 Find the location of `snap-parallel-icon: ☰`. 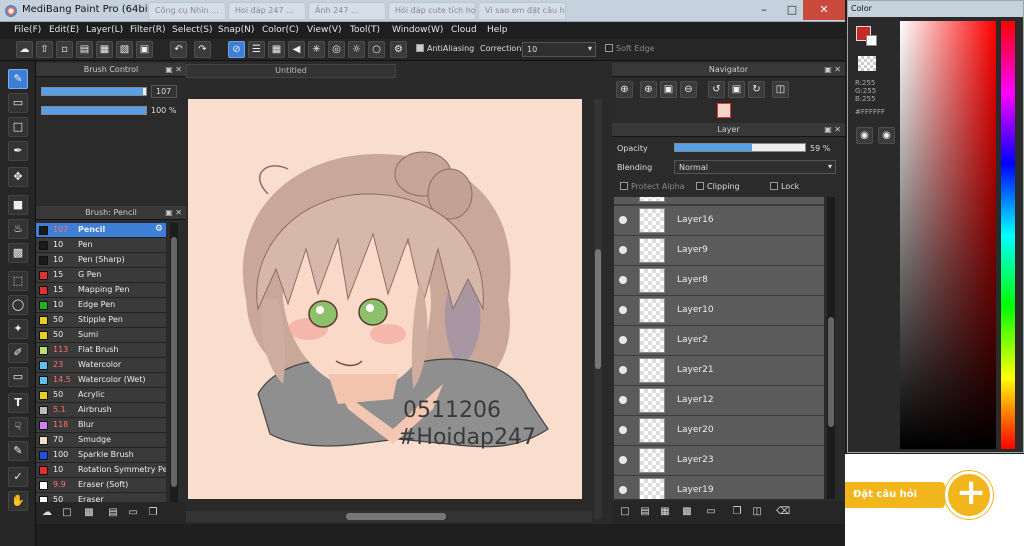

snap-parallel-icon: ☰ is located at coordinates (256, 49).